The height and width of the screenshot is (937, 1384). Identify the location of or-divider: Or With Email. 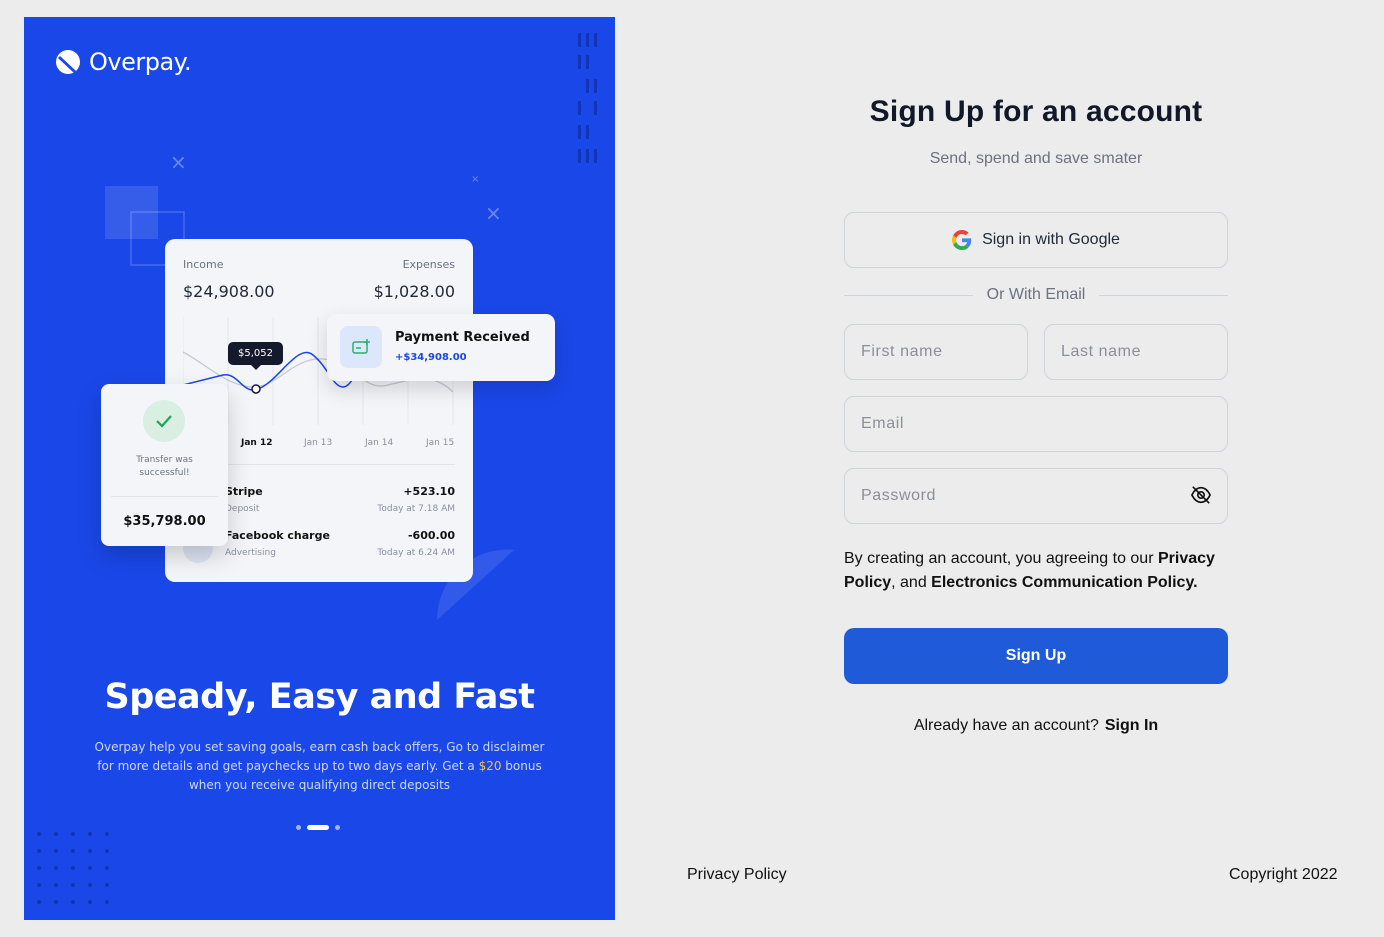
(1036, 295).